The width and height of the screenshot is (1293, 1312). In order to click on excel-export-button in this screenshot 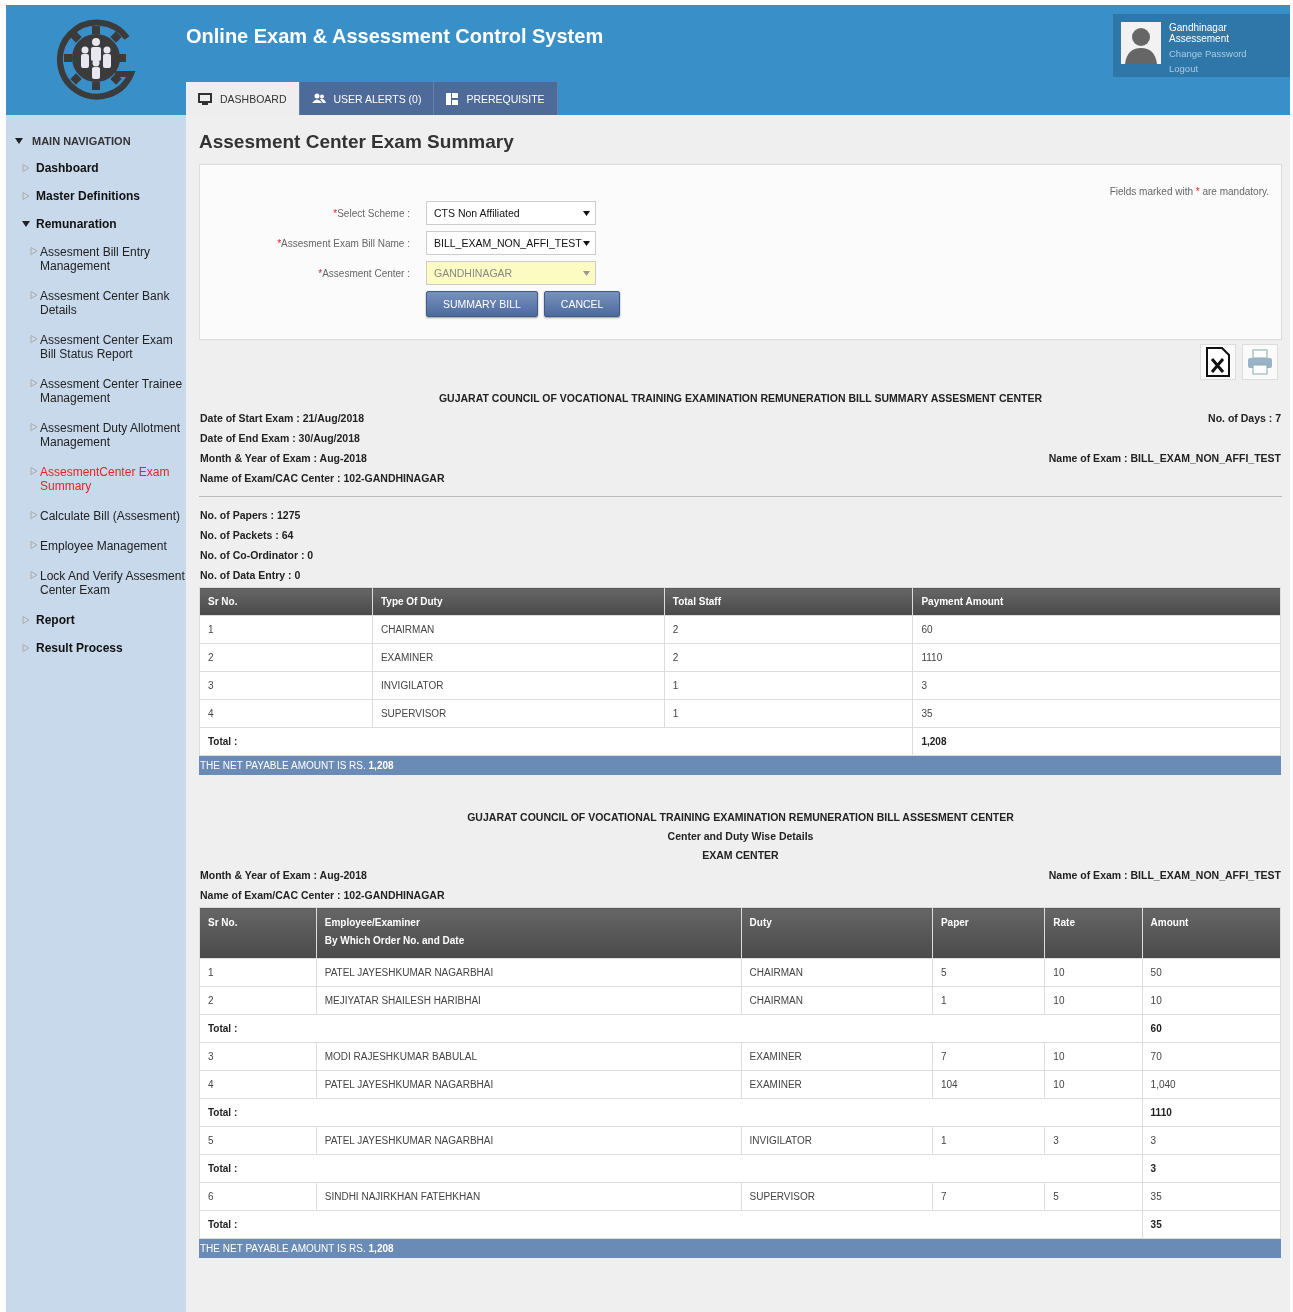, I will do `click(1218, 362)`.